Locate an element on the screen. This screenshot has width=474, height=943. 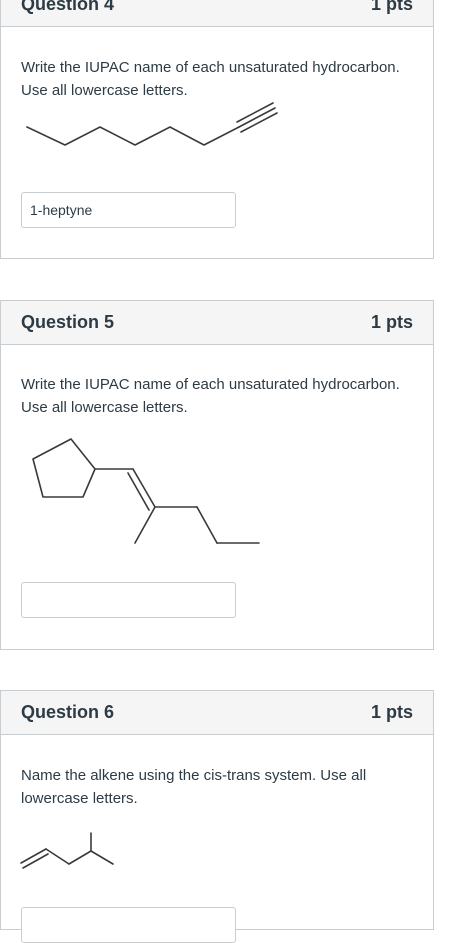
alkene-structure-image is located at coordinates (67, 850).